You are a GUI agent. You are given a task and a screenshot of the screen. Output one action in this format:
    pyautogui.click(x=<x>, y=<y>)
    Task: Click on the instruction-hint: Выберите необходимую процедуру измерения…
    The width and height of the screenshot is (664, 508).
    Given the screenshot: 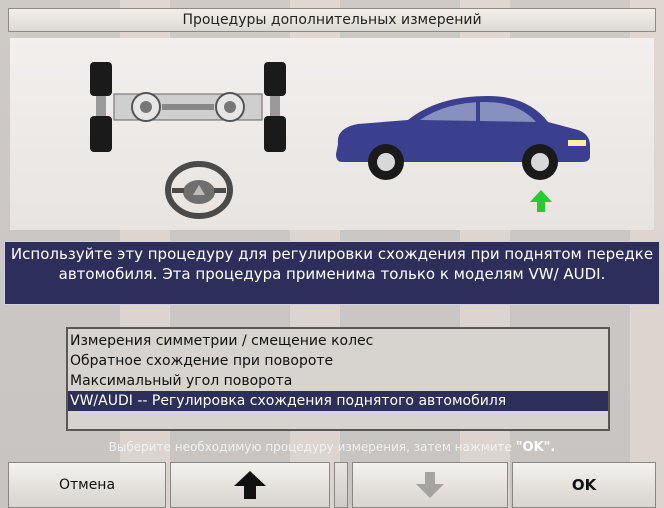 What is the action you would take?
    pyautogui.click(x=332, y=447)
    